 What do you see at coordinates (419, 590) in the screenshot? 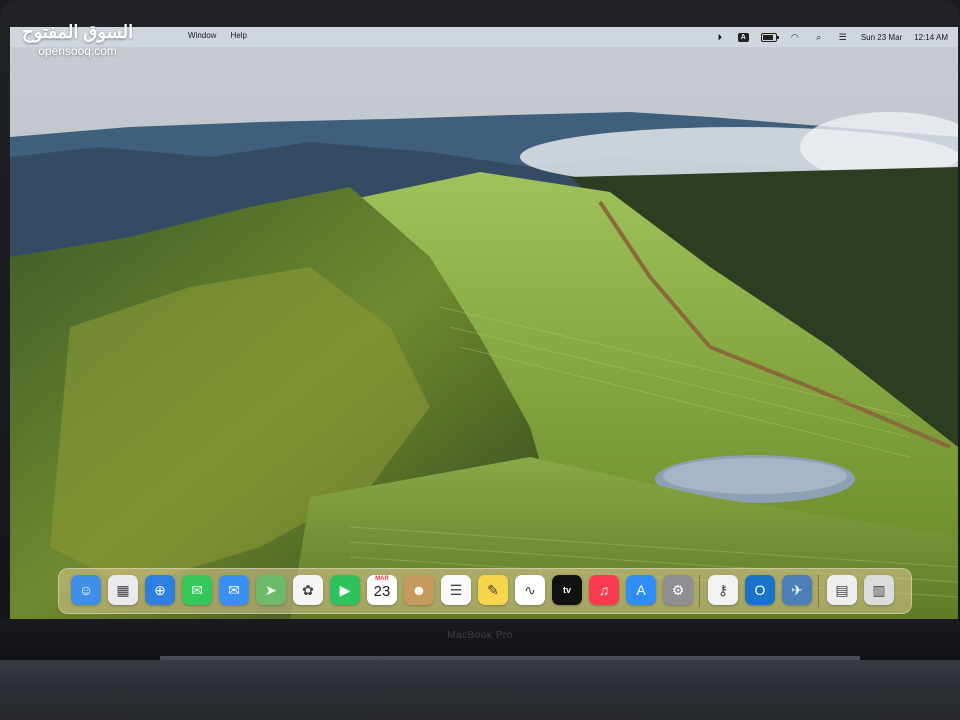
I see `contacts-icon: ☻` at bounding box center [419, 590].